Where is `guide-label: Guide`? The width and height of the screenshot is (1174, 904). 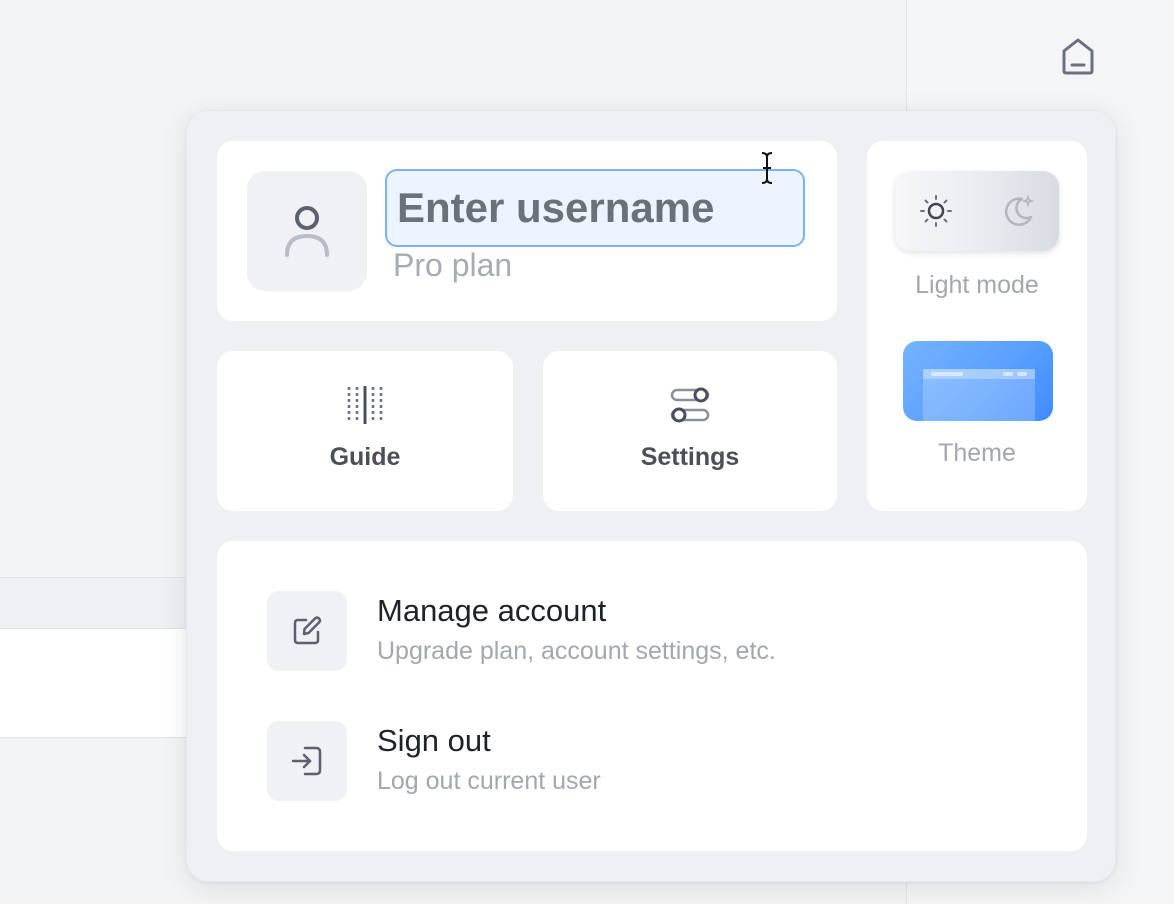 guide-label: Guide is located at coordinates (365, 457).